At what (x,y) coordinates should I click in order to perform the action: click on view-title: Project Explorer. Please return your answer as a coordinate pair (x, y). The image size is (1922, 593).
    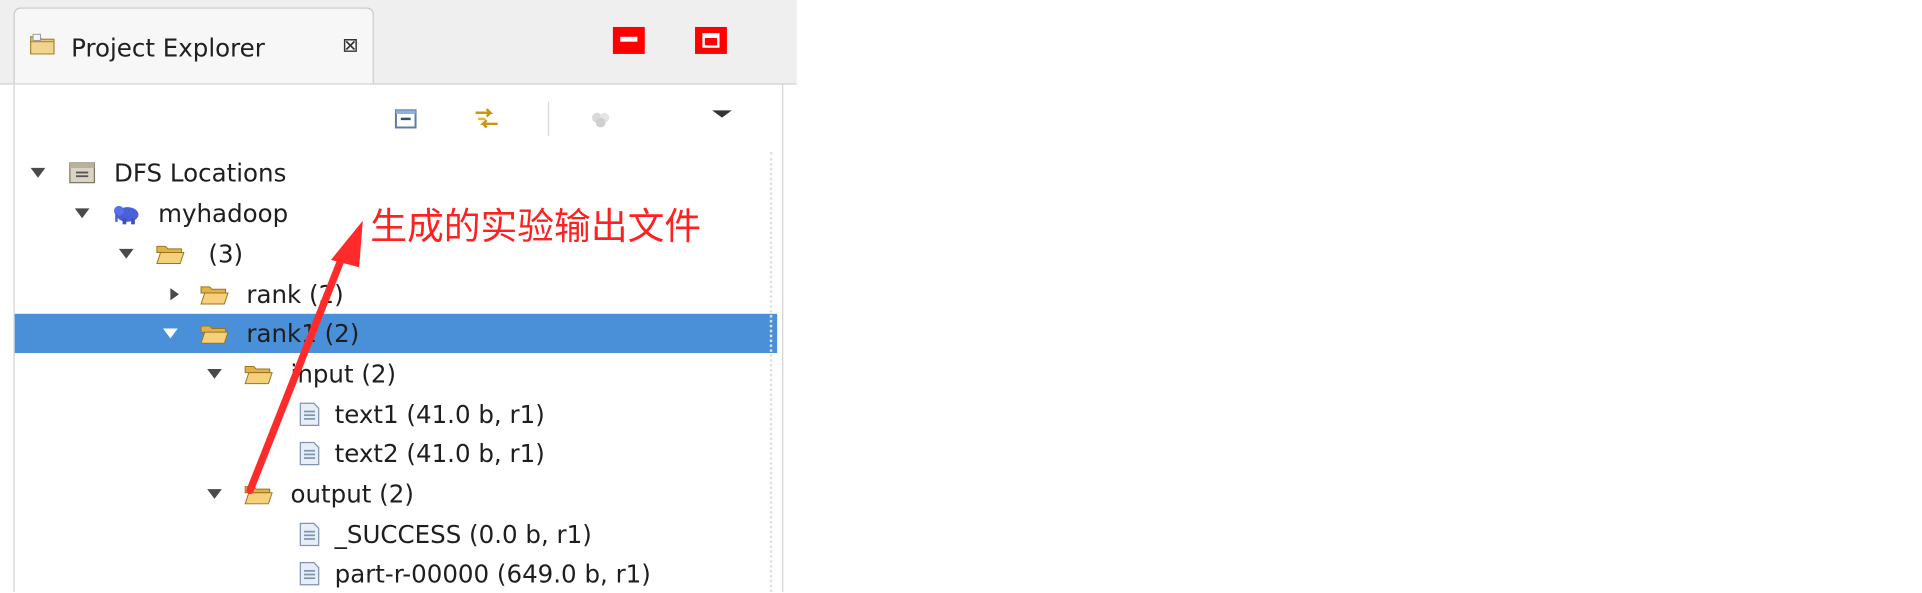
    Looking at the image, I should click on (168, 48).